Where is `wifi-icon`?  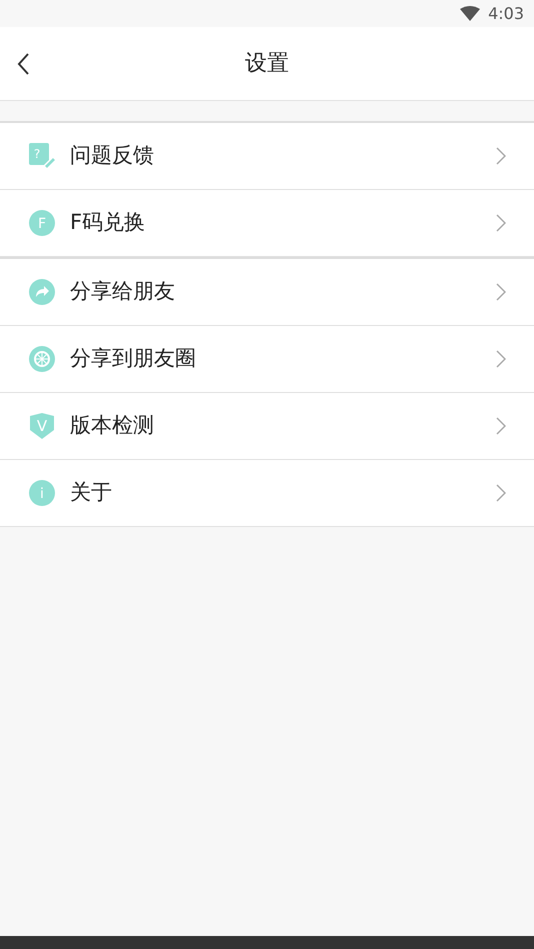 wifi-icon is located at coordinates (470, 13).